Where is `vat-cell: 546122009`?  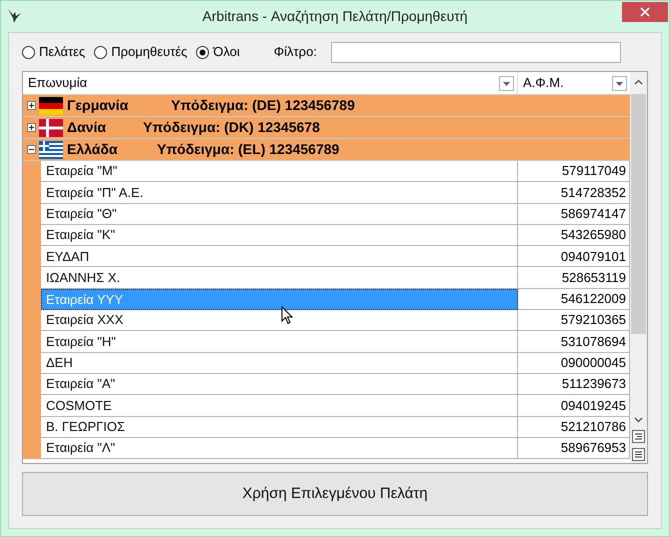 vat-cell: 546122009 is located at coordinates (574, 299).